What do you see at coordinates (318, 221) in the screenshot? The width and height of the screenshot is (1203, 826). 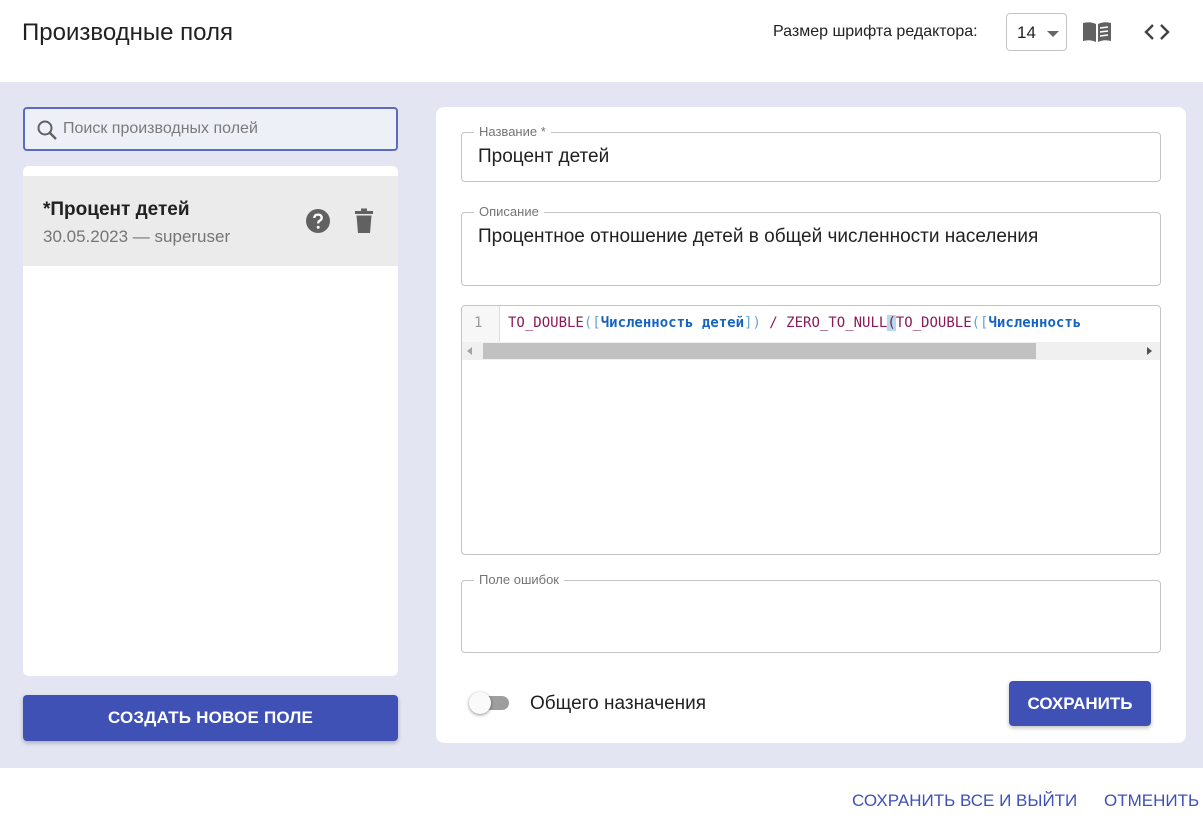 I see `help-icon` at bounding box center [318, 221].